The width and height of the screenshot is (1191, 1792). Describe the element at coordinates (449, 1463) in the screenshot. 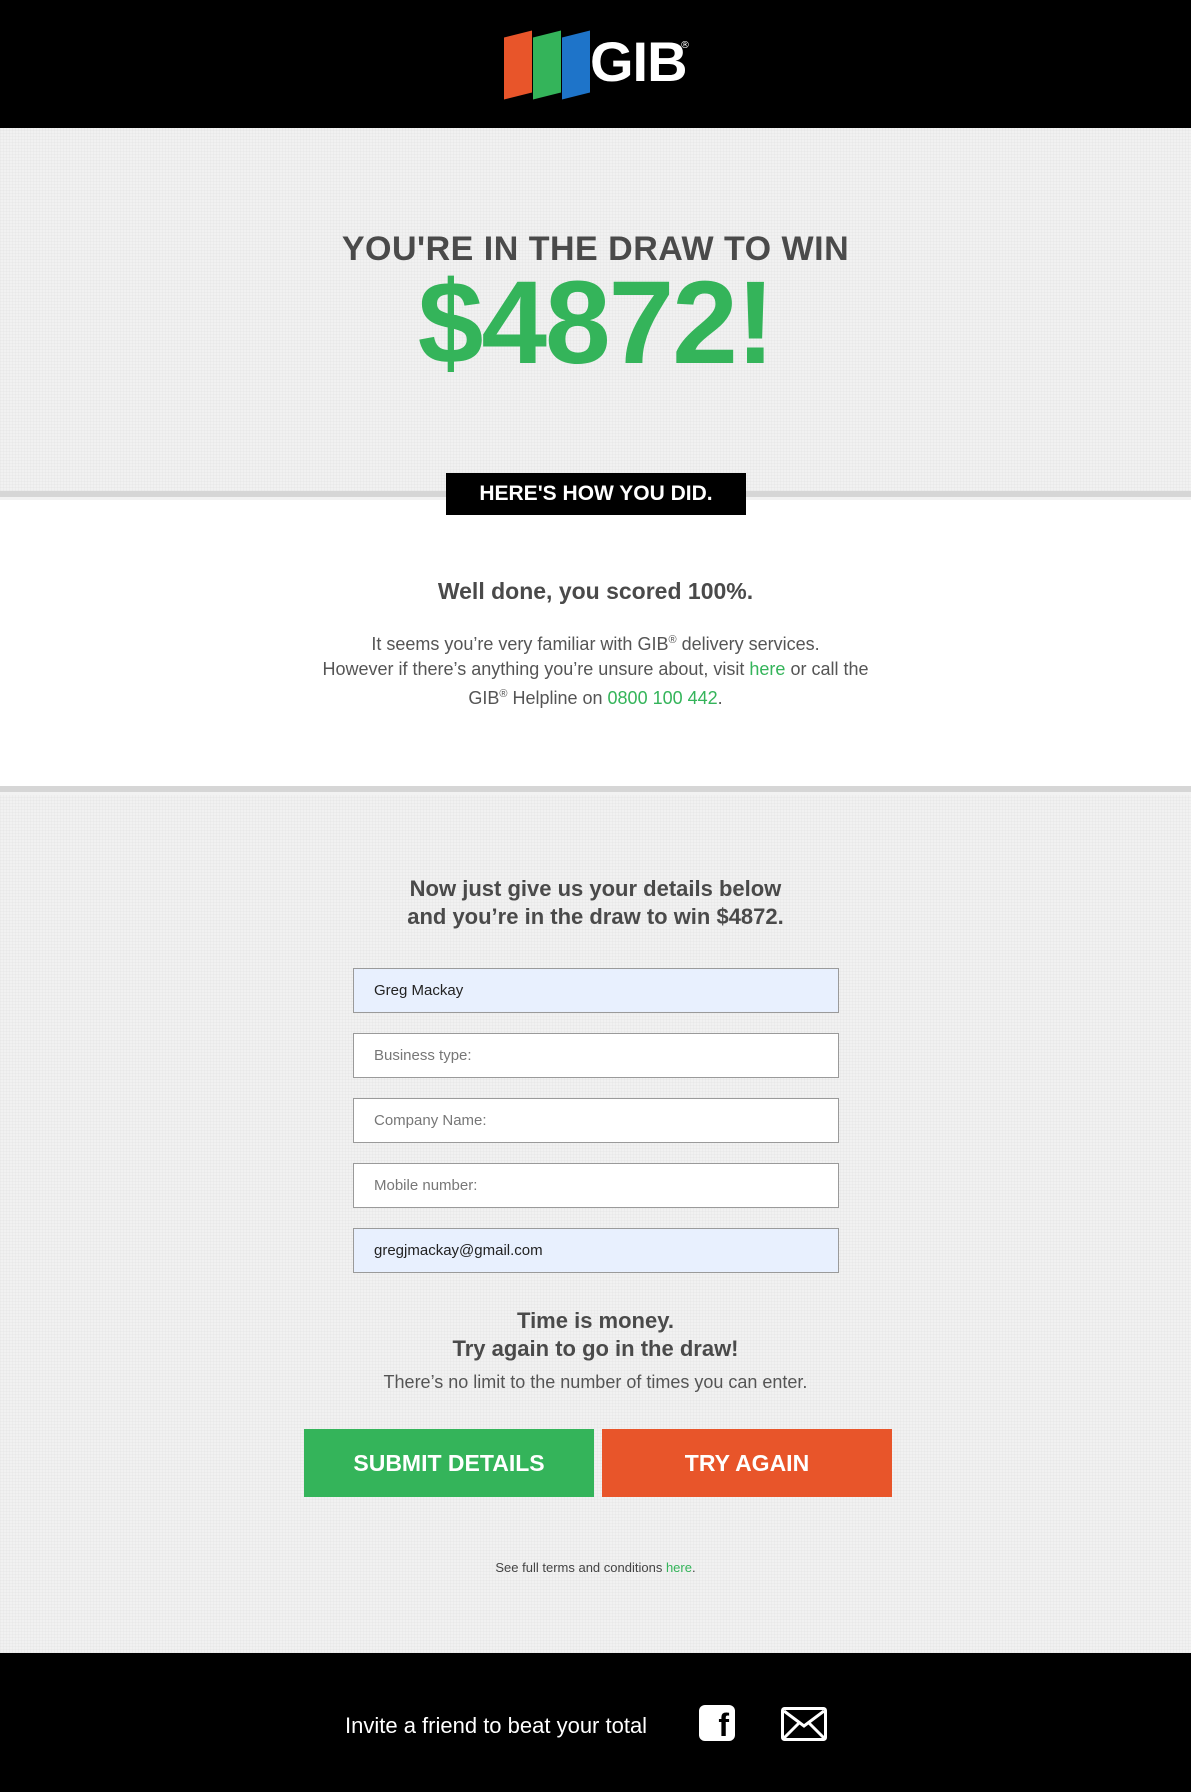

I see `submit-details-button: SUBMIT DETAILS` at that location.